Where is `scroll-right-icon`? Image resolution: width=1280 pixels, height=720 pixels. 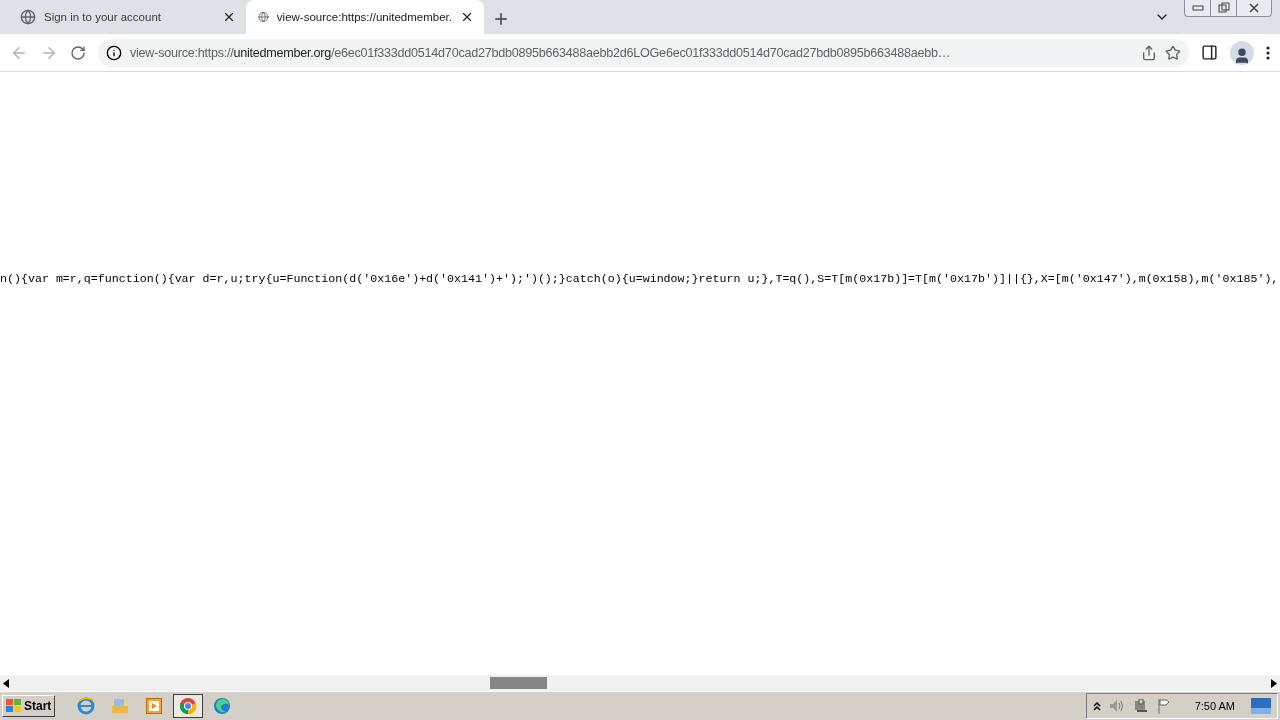
scroll-right-icon is located at coordinates (1274, 683).